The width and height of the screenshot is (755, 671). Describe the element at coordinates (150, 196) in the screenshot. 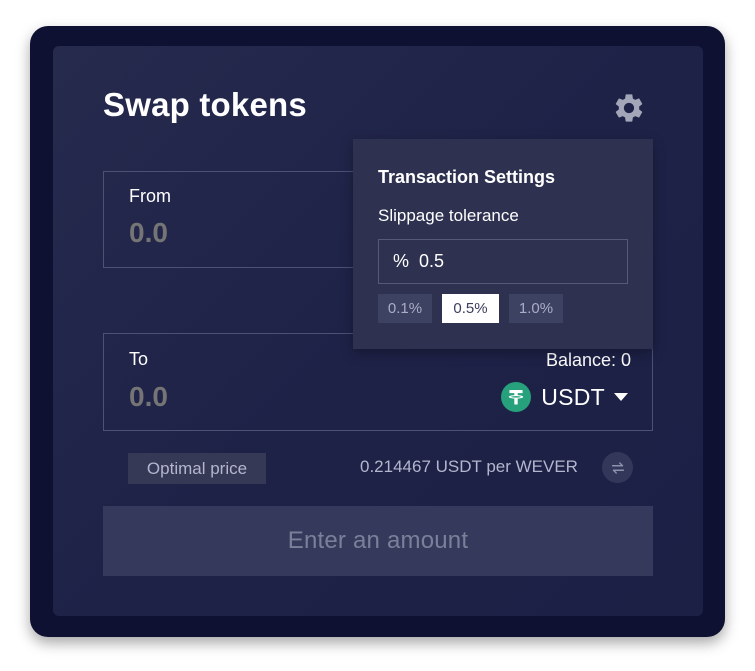

I see `from-label: From` at that location.